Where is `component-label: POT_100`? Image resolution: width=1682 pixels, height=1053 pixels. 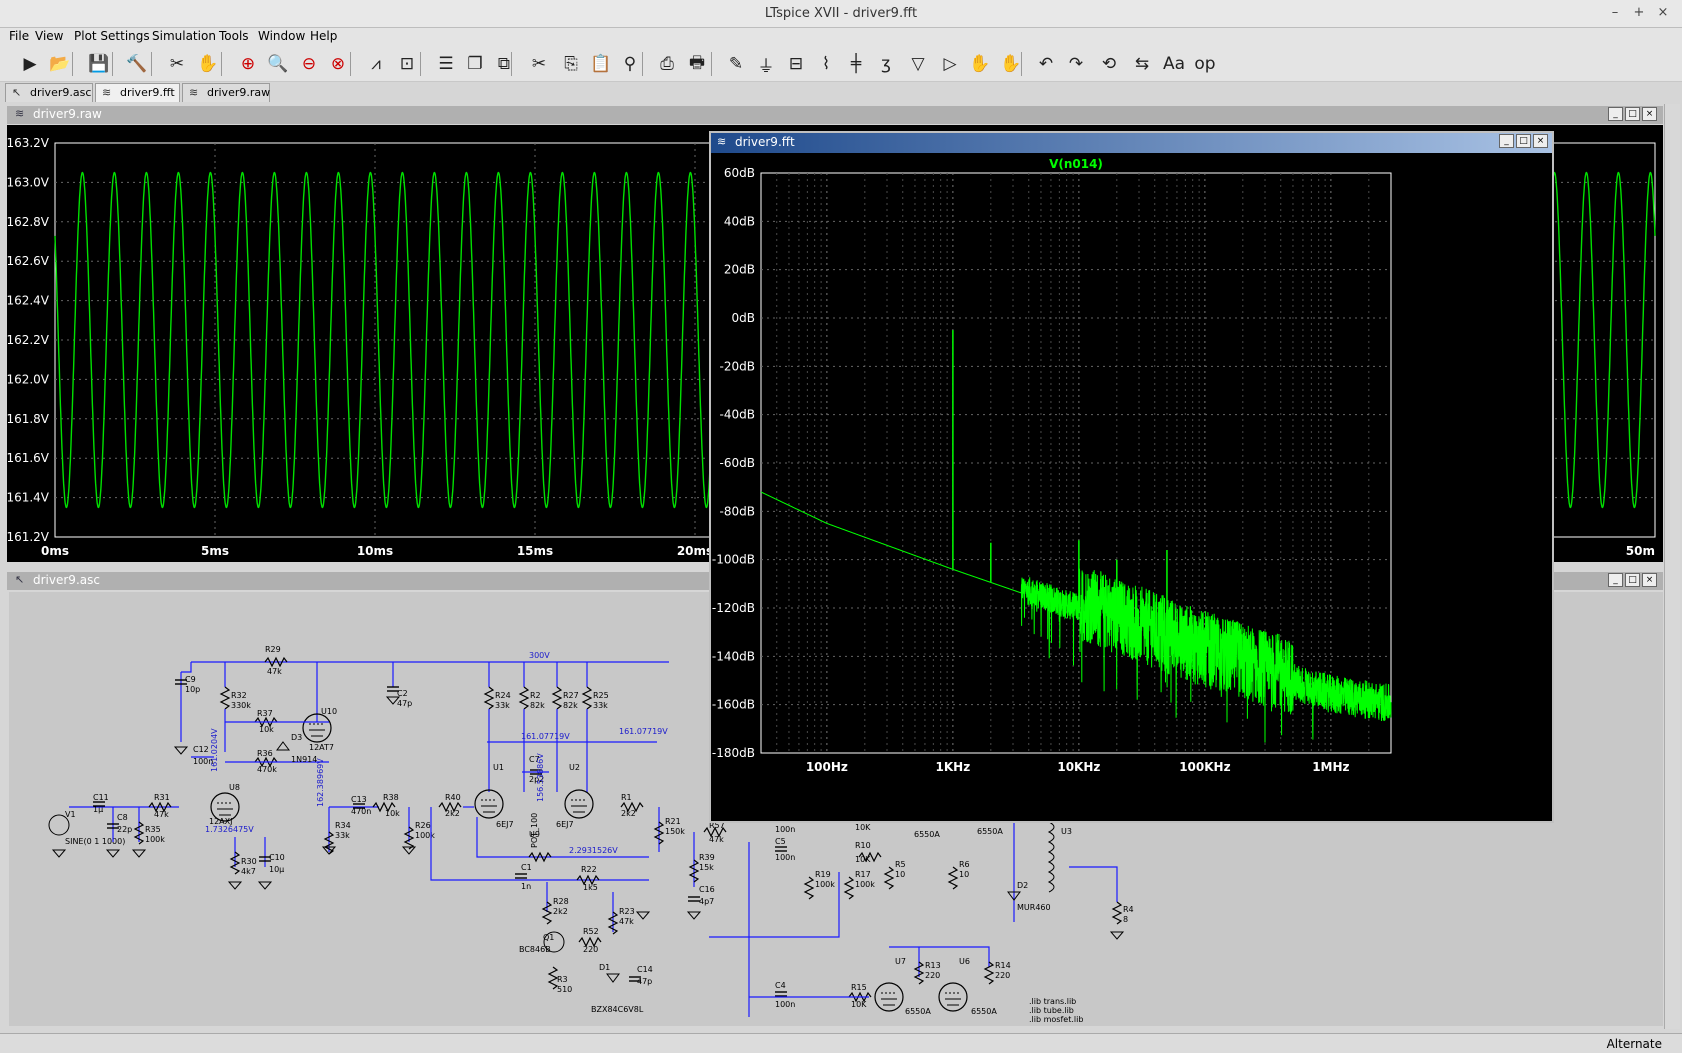
component-label: POT_100 is located at coordinates (534, 830).